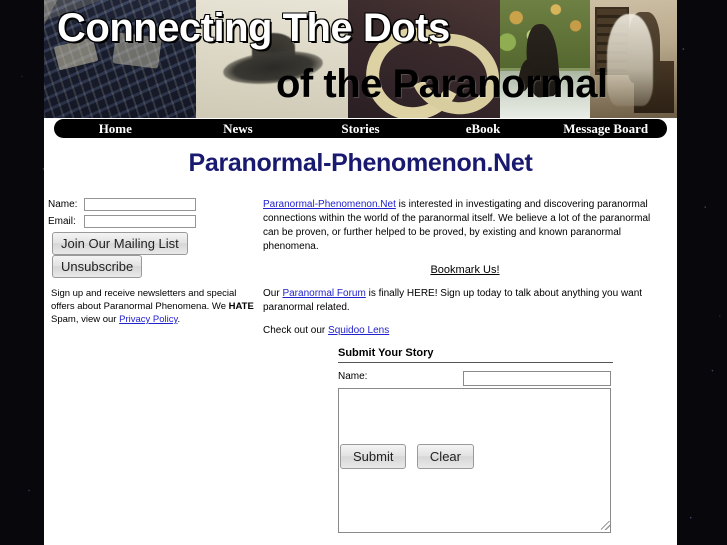 The height and width of the screenshot is (545, 727). Describe the element at coordinates (445, 456) in the screenshot. I see `clear-story-button: Clear` at that location.